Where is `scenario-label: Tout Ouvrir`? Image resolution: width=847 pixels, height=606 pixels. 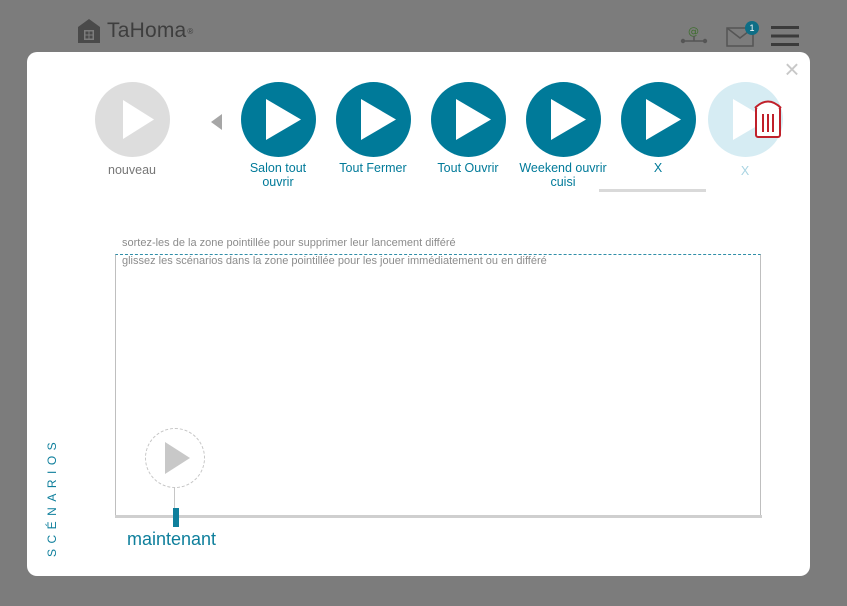
scenario-label: Tout Ouvrir is located at coordinates (468, 168).